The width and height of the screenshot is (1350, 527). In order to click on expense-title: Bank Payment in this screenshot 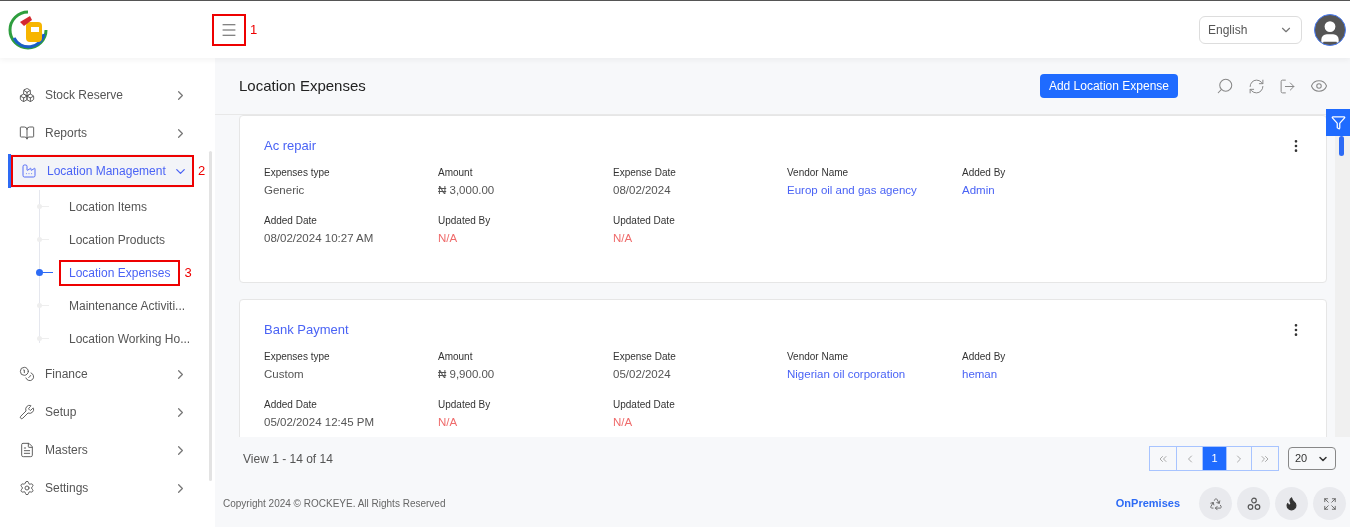, I will do `click(306, 330)`.